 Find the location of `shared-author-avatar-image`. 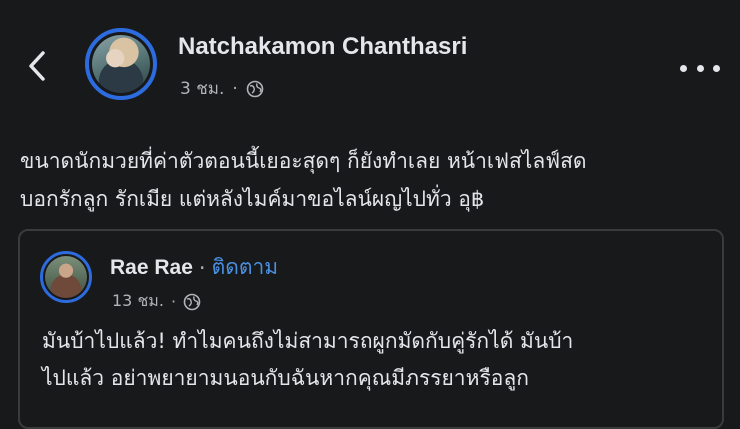

shared-author-avatar-image is located at coordinates (66, 277).